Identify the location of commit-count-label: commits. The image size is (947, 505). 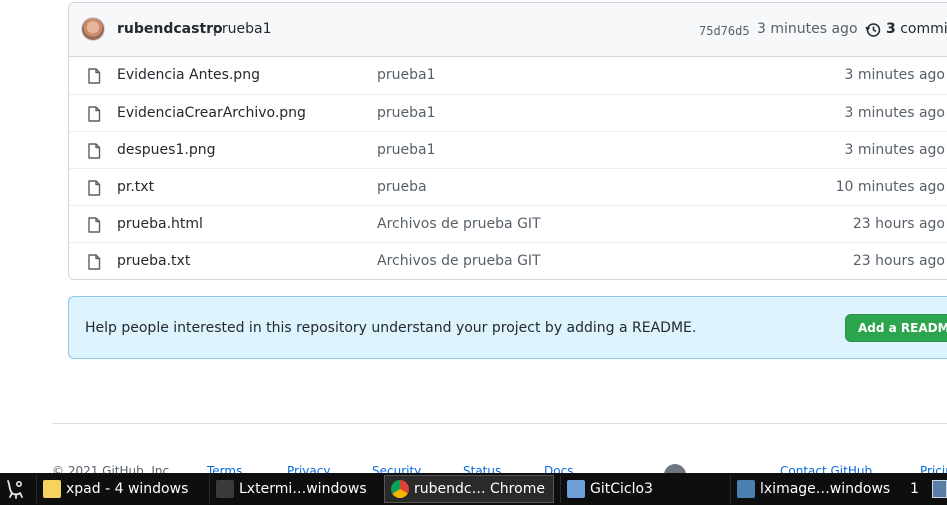
(923, 29).